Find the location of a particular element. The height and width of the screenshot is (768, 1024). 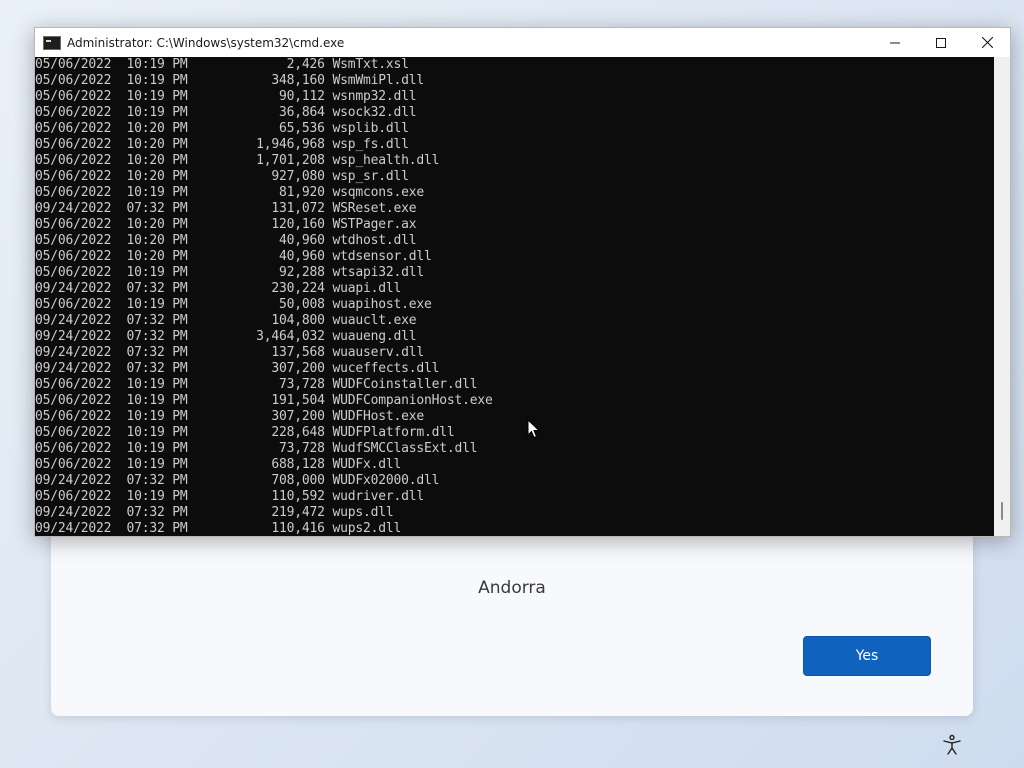

console-line: 05/06/2022 10:20 PM 65,536 wsplib.dll is located at coordinates (222, 128).